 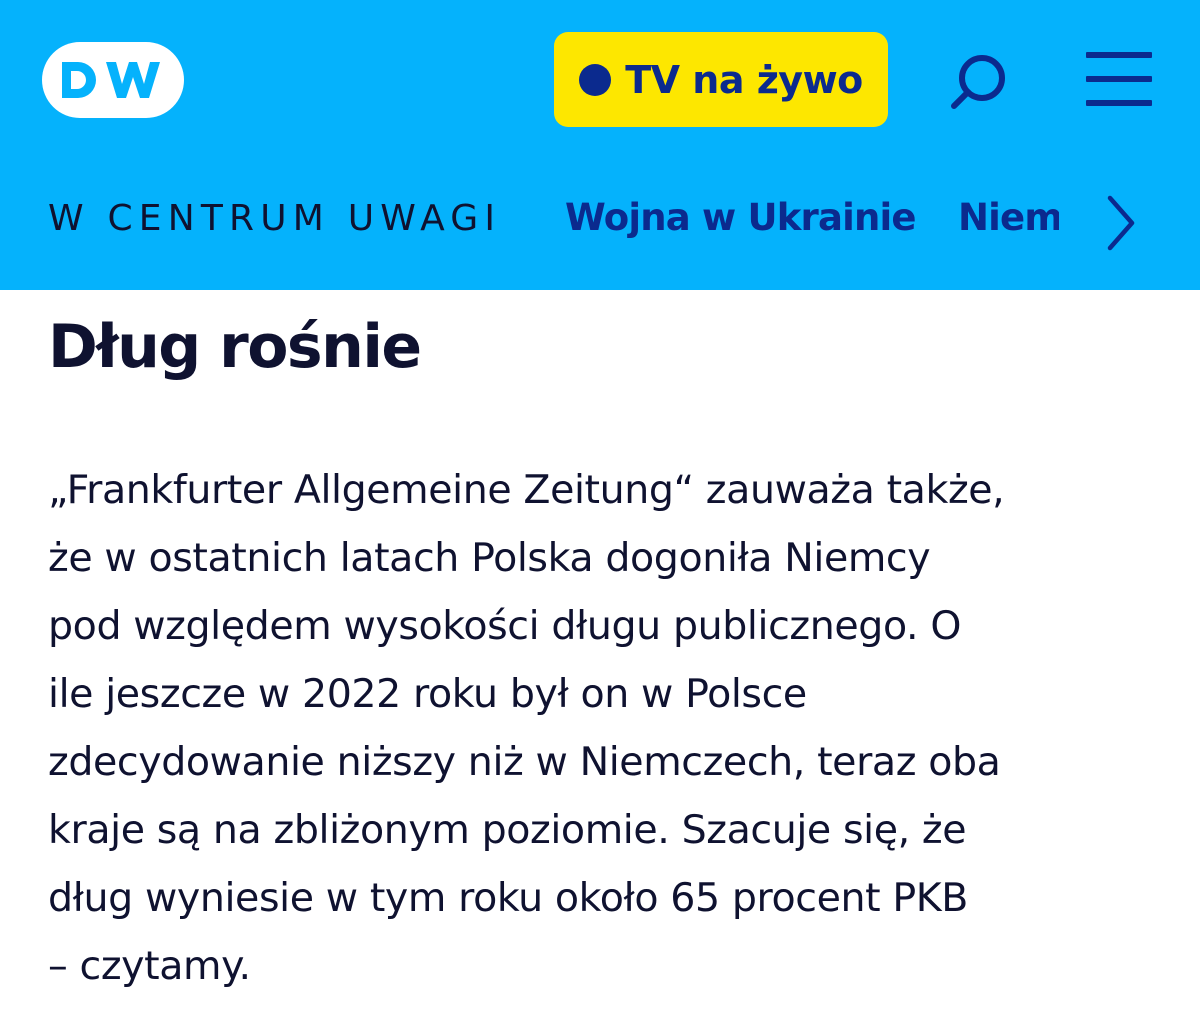 I want to click on chevron-right-icon, so click(x=1121, y=223).